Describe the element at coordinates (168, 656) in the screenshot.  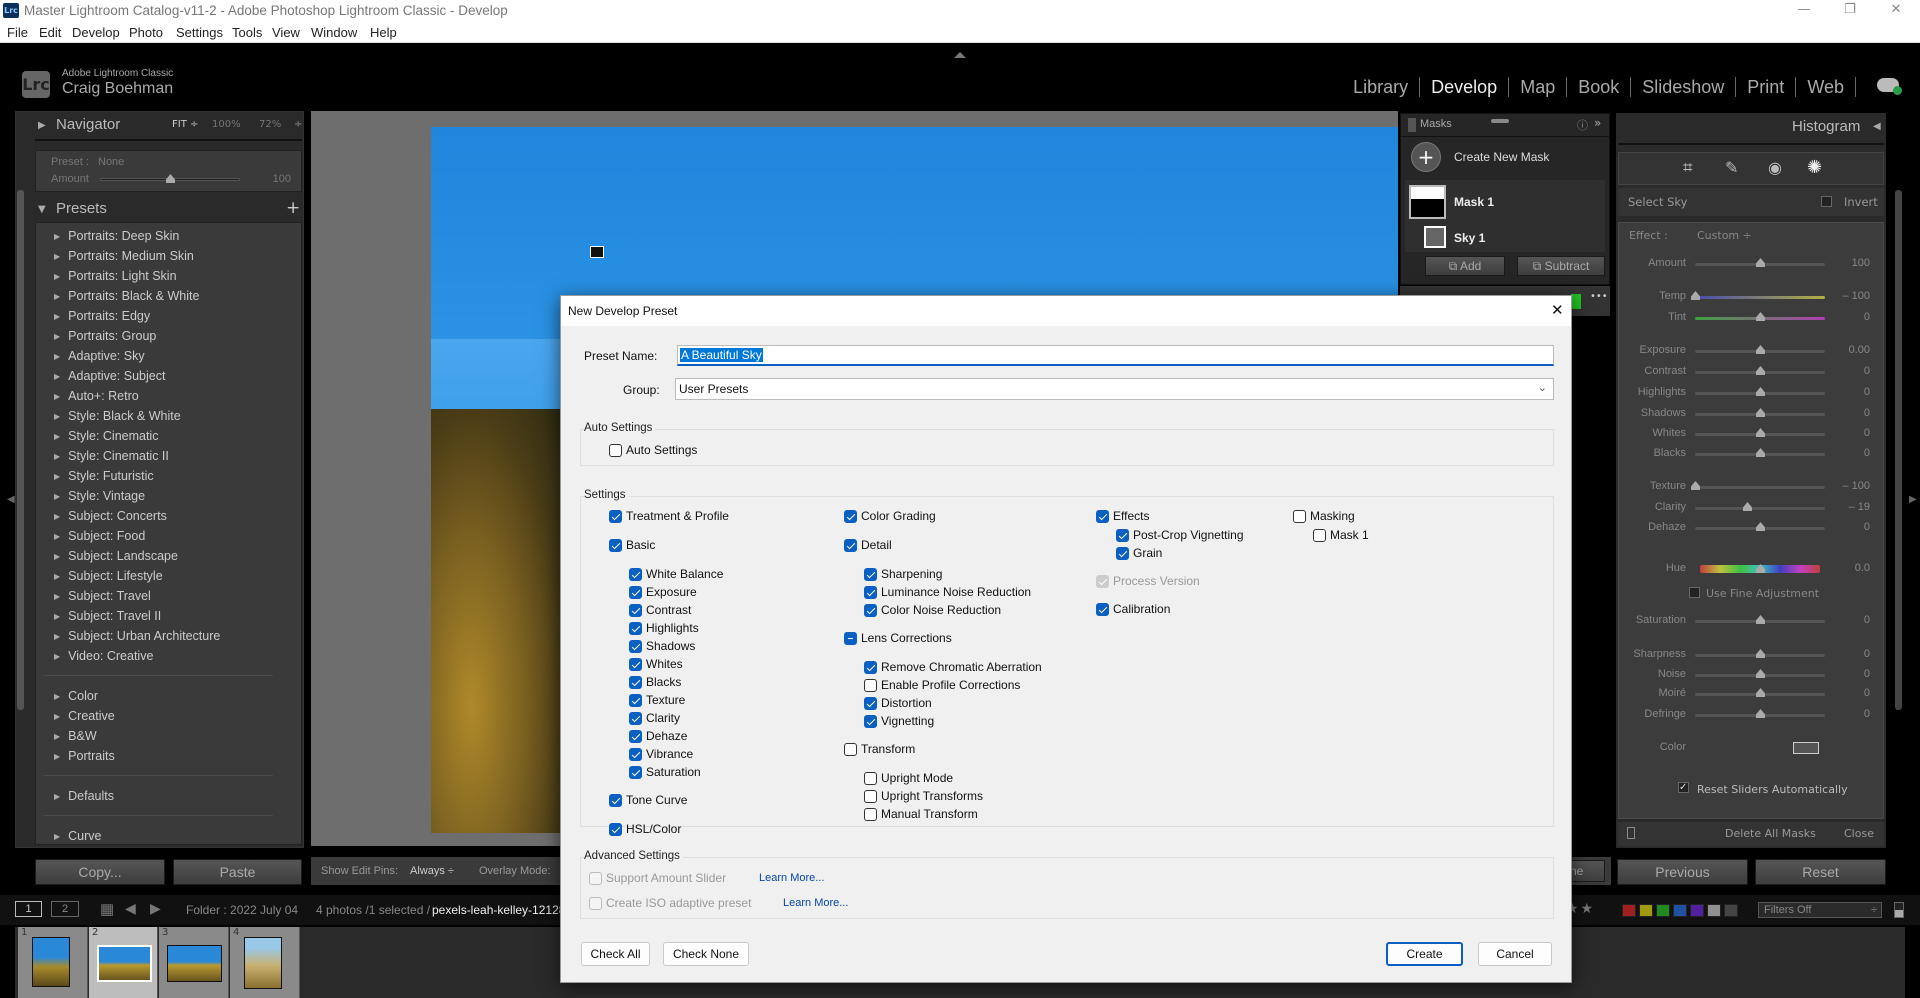
I see `preset-item: ▶ Video: Creative` at that location.